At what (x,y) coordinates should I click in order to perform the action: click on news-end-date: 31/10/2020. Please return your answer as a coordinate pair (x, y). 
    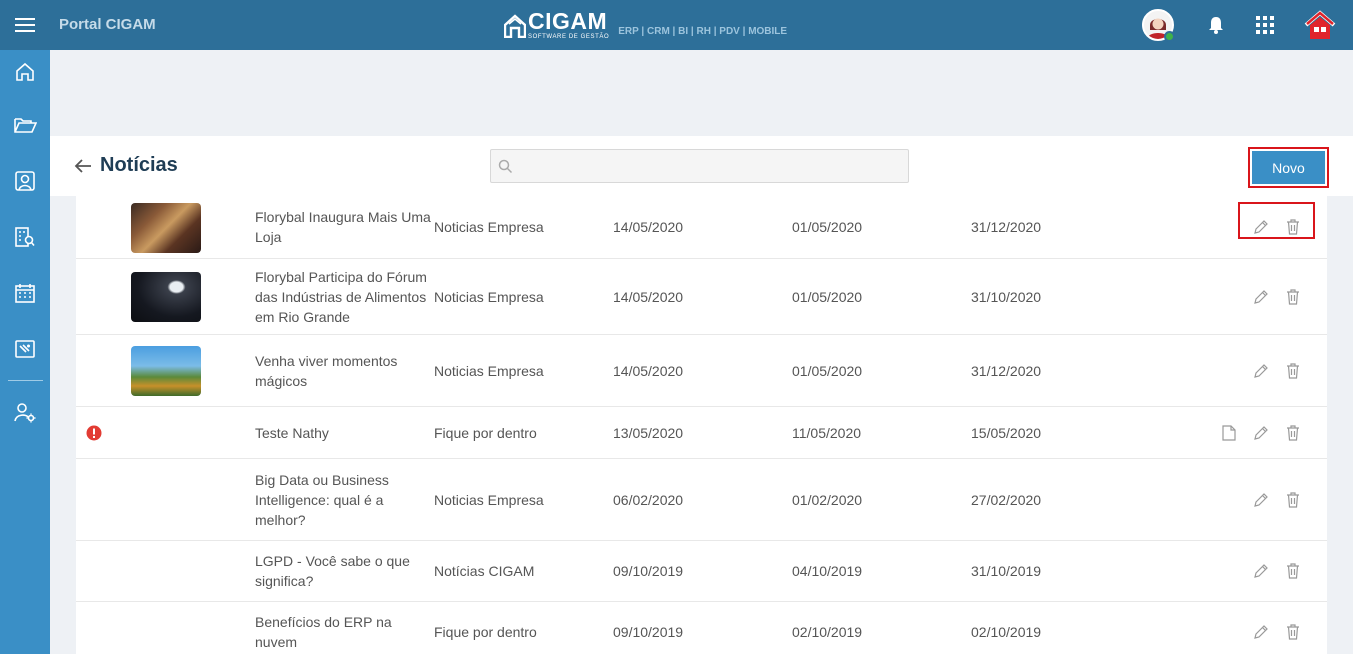
    Looking at the image, I should click on (1006, 296).